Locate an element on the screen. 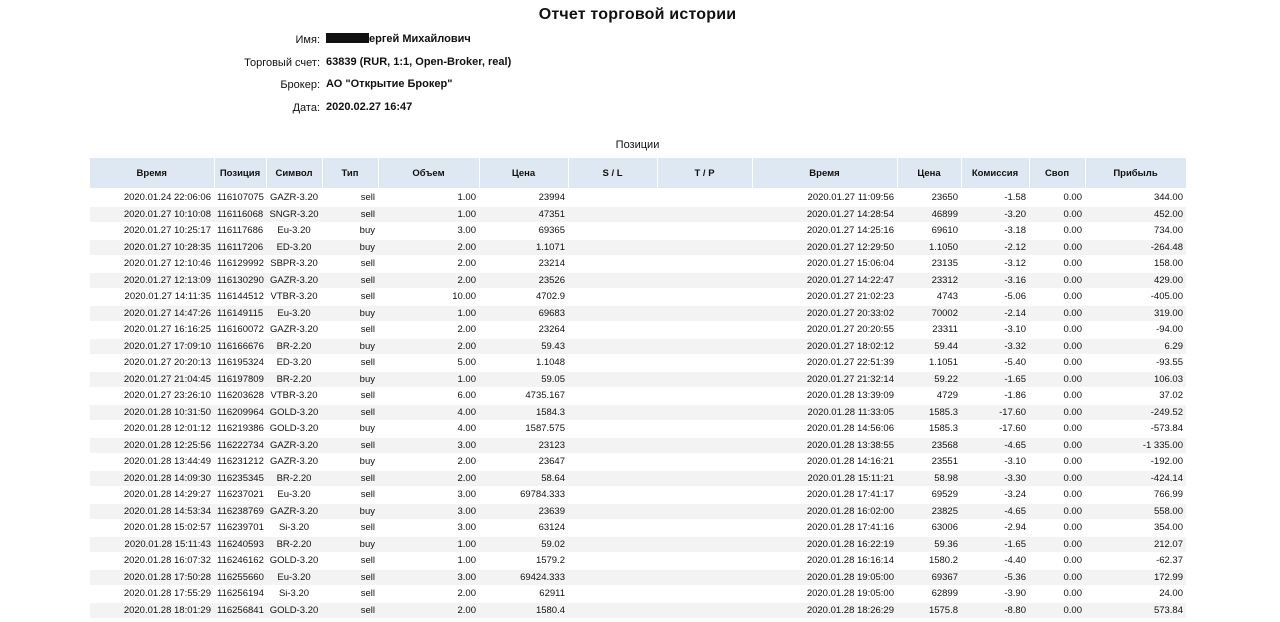 This screenshot has height=622, width=1280. cell-profit: -249.52 is located at coordinates (1135, 412).